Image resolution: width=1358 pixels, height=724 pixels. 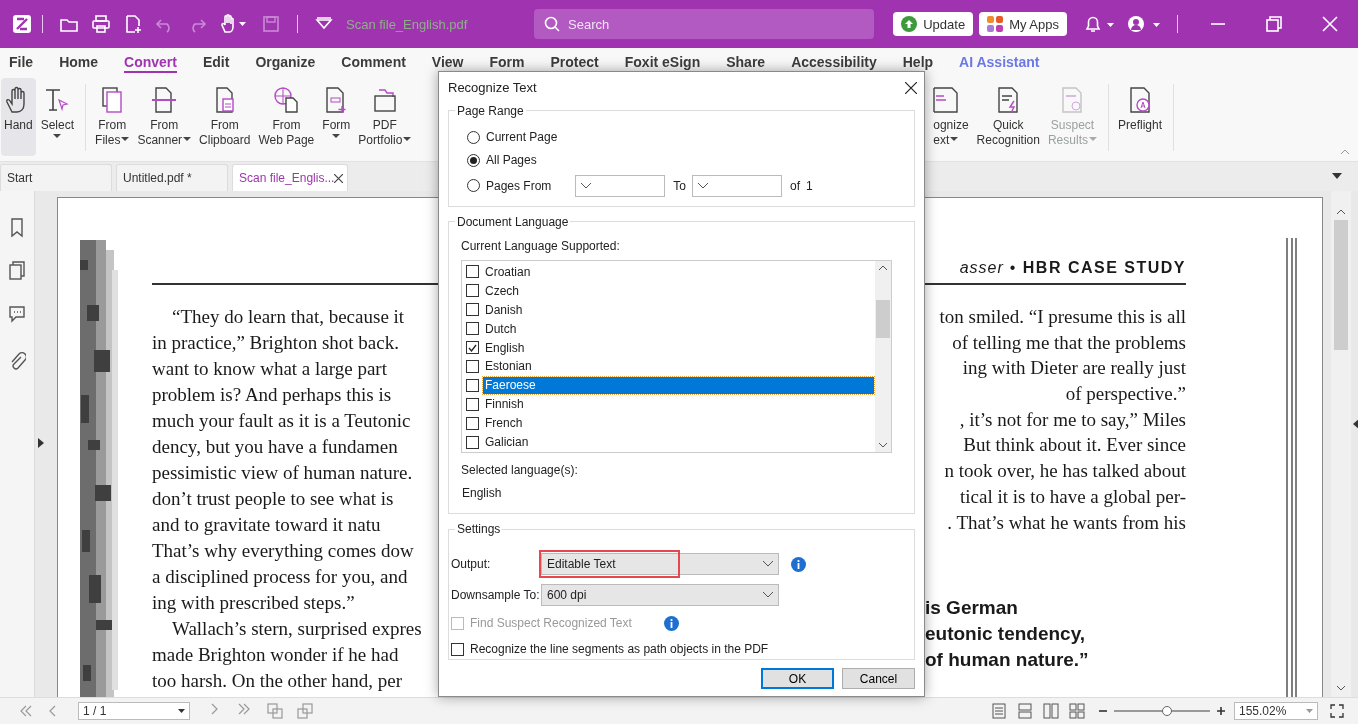 What do you see at coordinates (509, 185) in the screenshot?
I see `radio-option: Pages From` at bounding box center [509, 185].